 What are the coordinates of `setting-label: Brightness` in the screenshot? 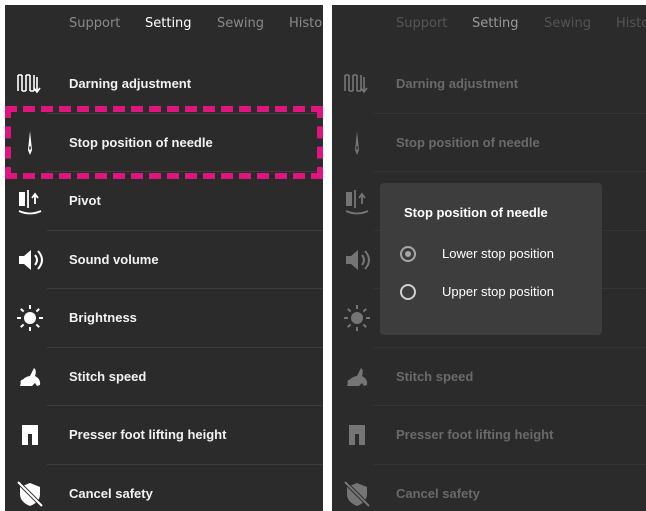 It's located at (103, 317).